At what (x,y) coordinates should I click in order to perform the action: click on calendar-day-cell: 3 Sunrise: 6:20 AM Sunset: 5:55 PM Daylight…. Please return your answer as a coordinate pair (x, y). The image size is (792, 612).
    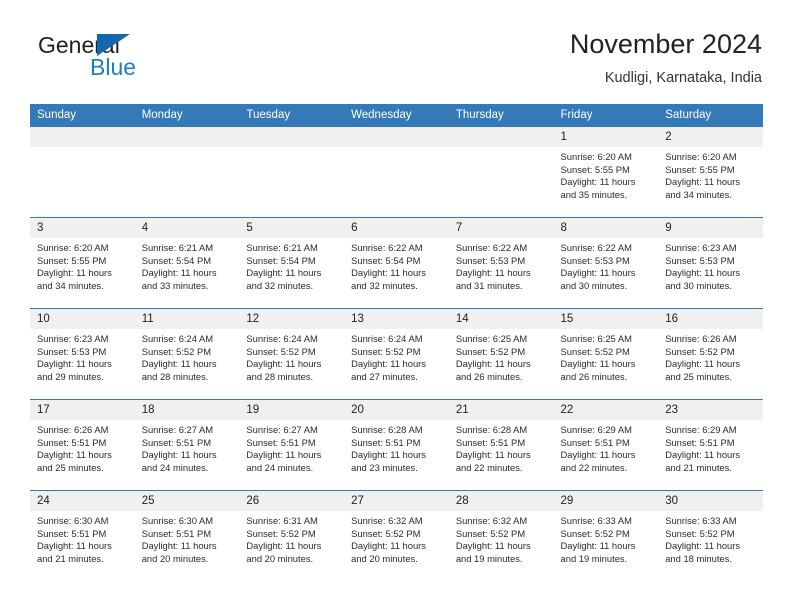
    Looking at the image, I should click on (82, 263).